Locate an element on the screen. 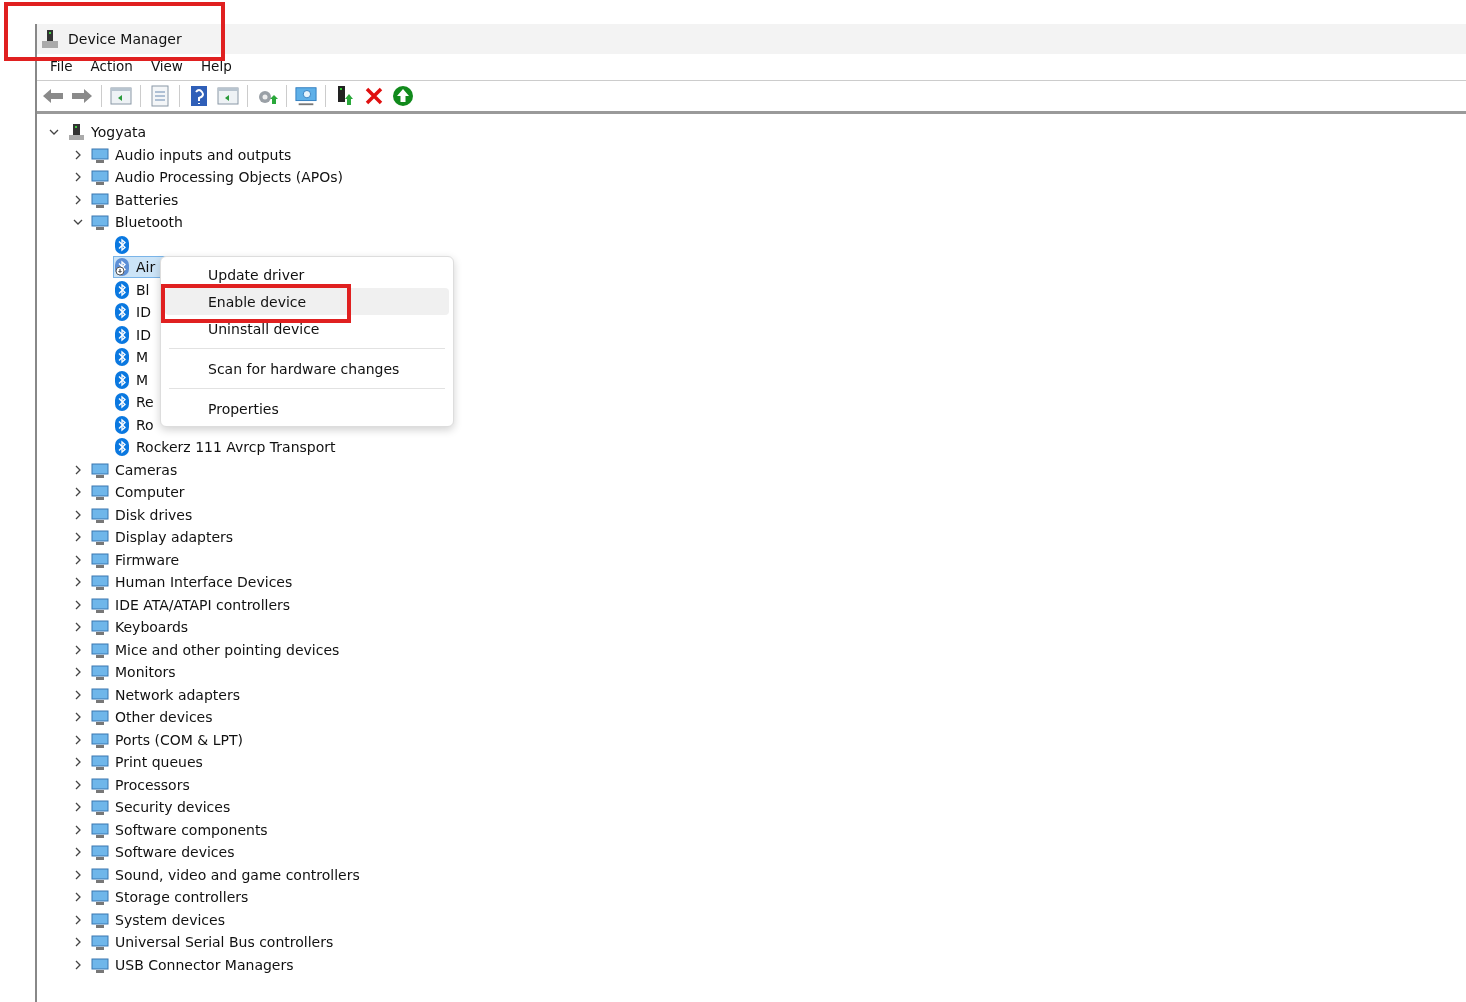  tree-item: Human Interface Devices is located at coordinates (204, 582).